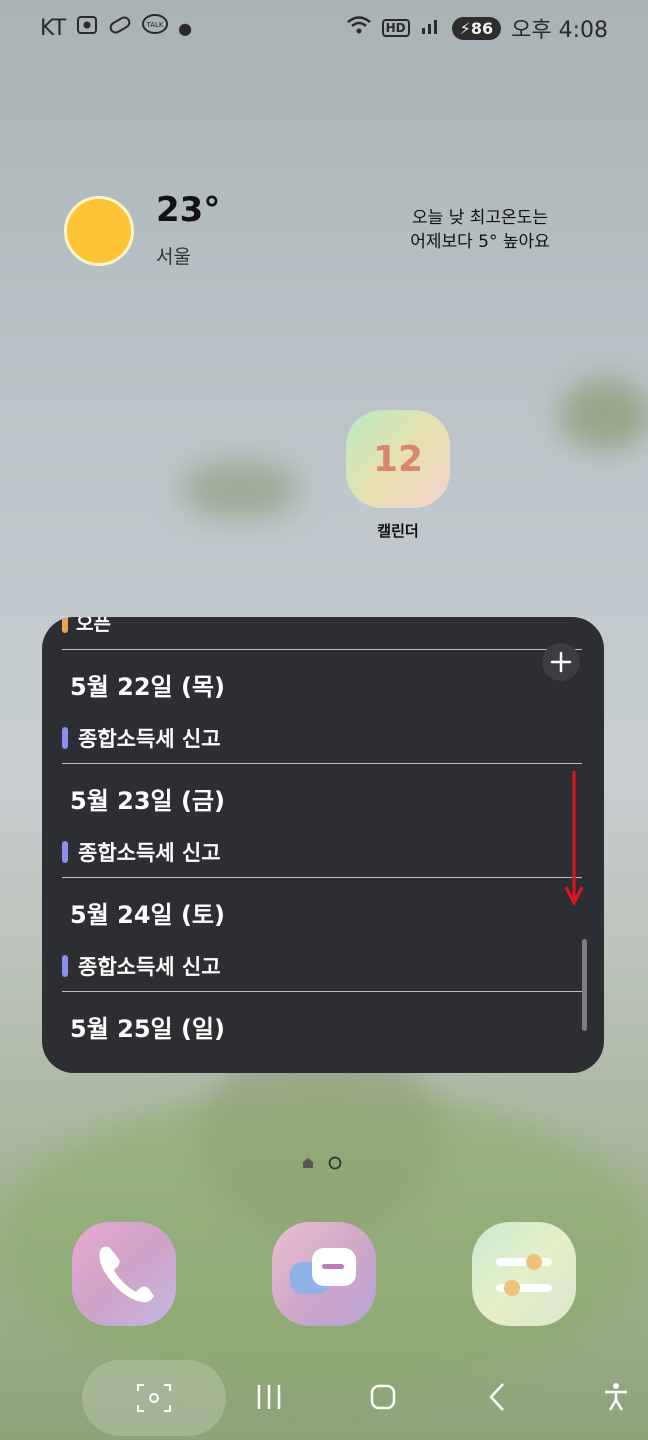 The height and width of the screenshot is (1440, 648). What do you see at coordinates (99, 231) in the screenshot?
I see `sun-icon` at bounding box center [99, 231].